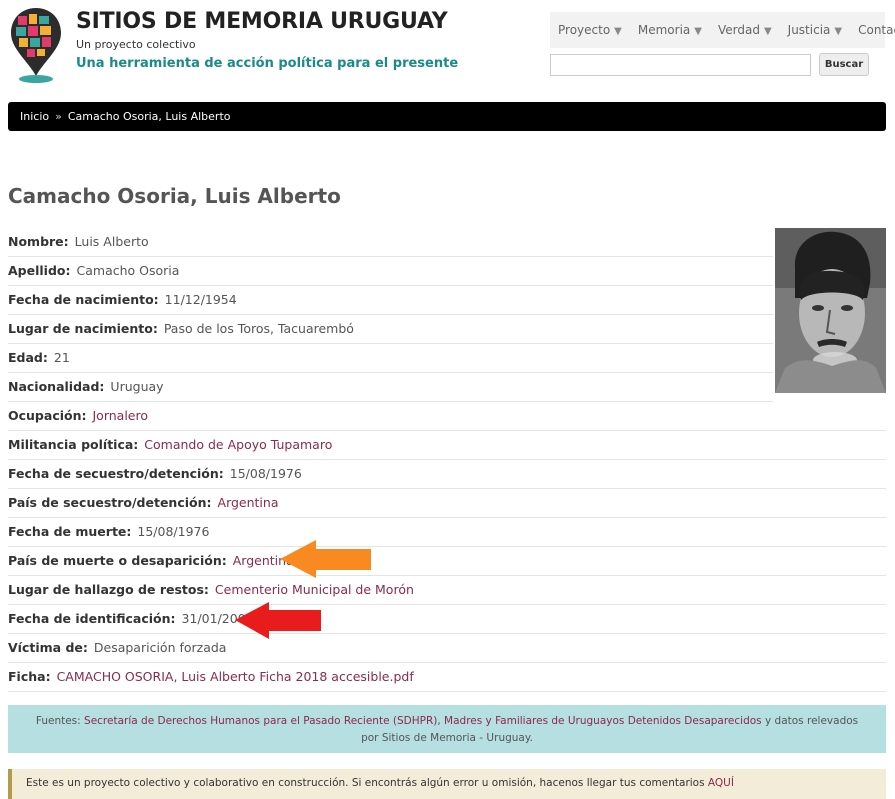 This screenshot has width=895, height=799. I want to click on field-value-link: Cementerio Municipal de Morón, so click(314, 589).